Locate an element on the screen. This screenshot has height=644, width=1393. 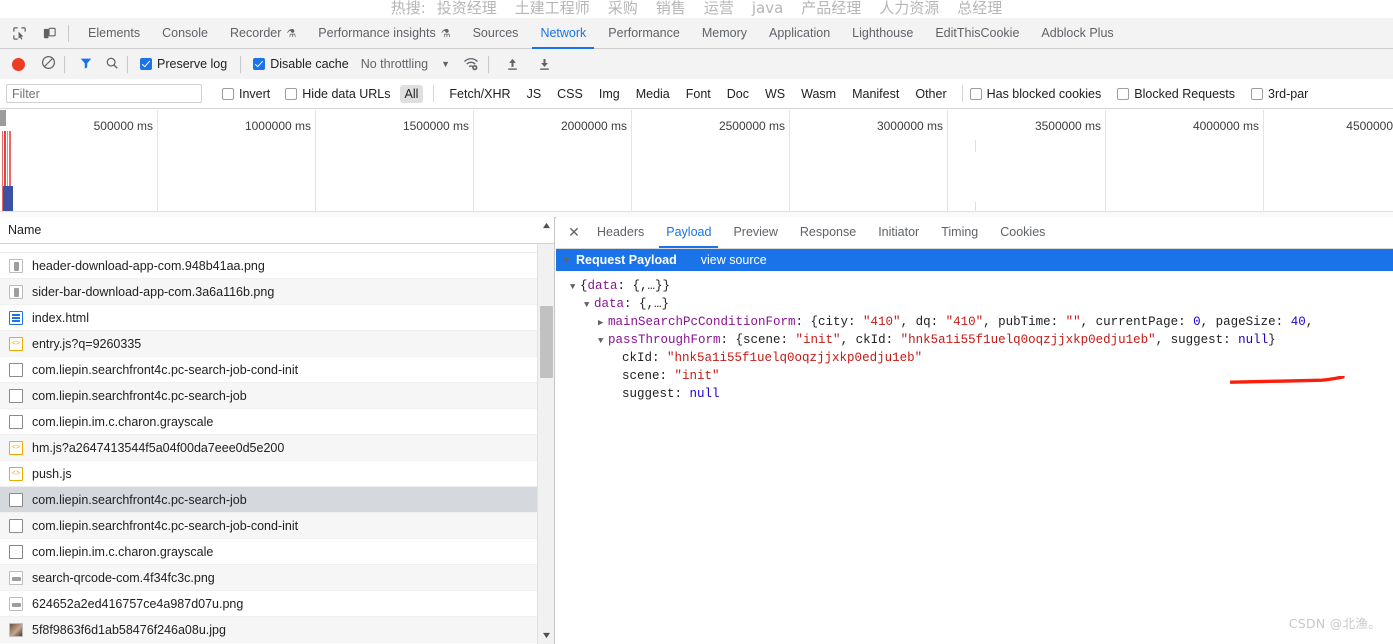
request-list-header: Name is located at coordinates (277, 230).